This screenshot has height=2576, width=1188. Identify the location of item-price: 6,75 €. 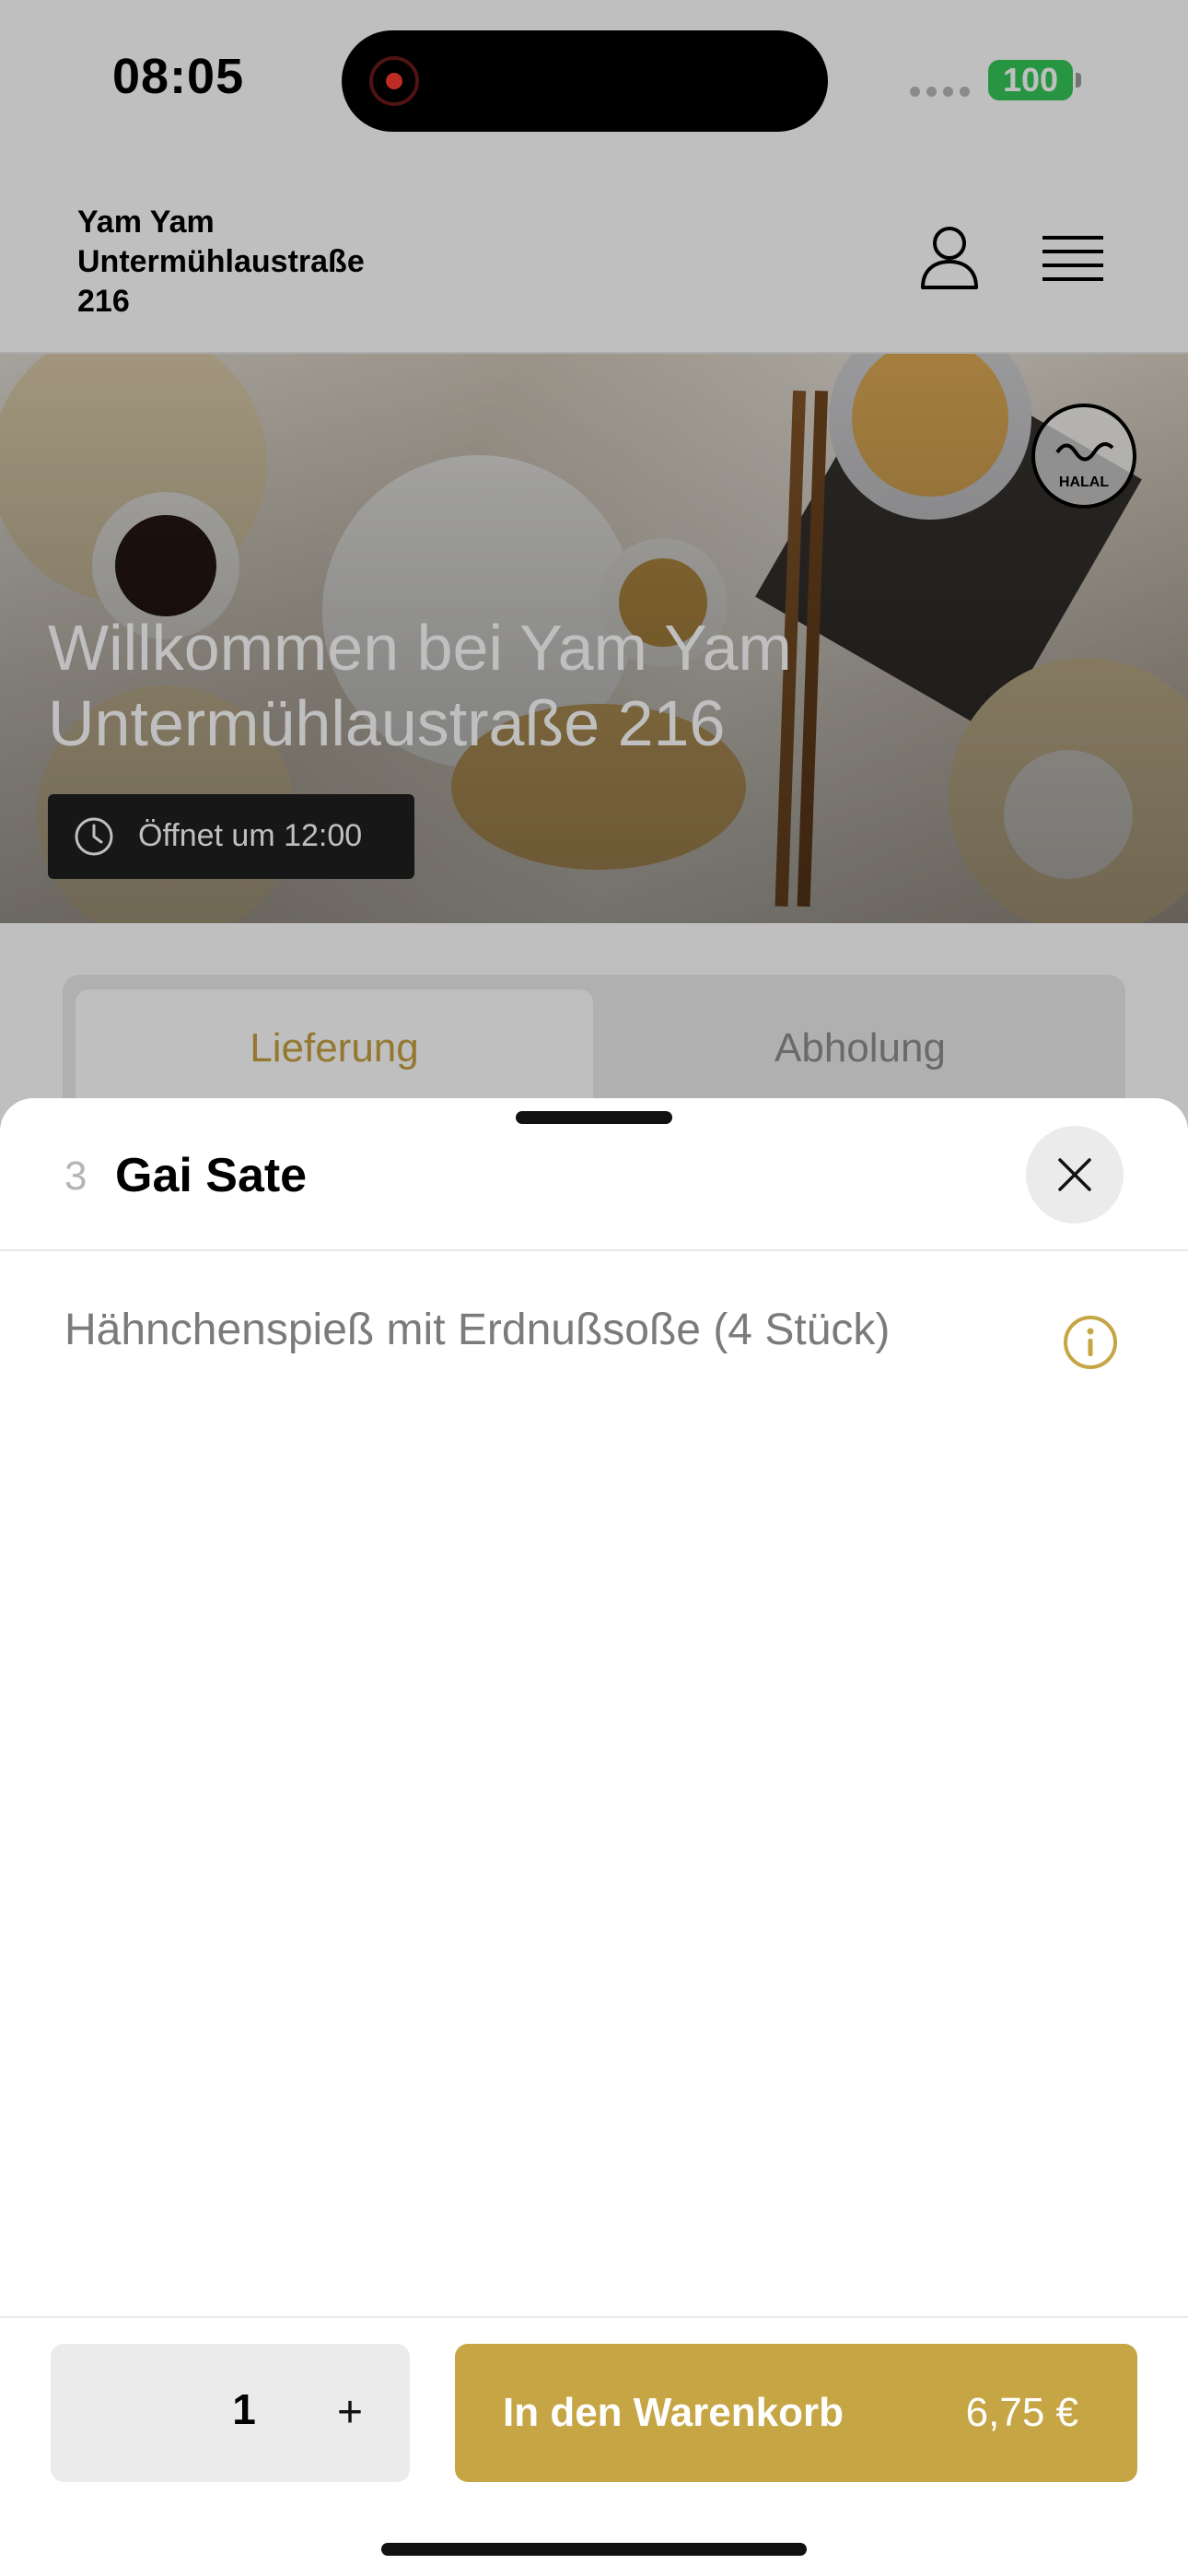
(1021, 2412).